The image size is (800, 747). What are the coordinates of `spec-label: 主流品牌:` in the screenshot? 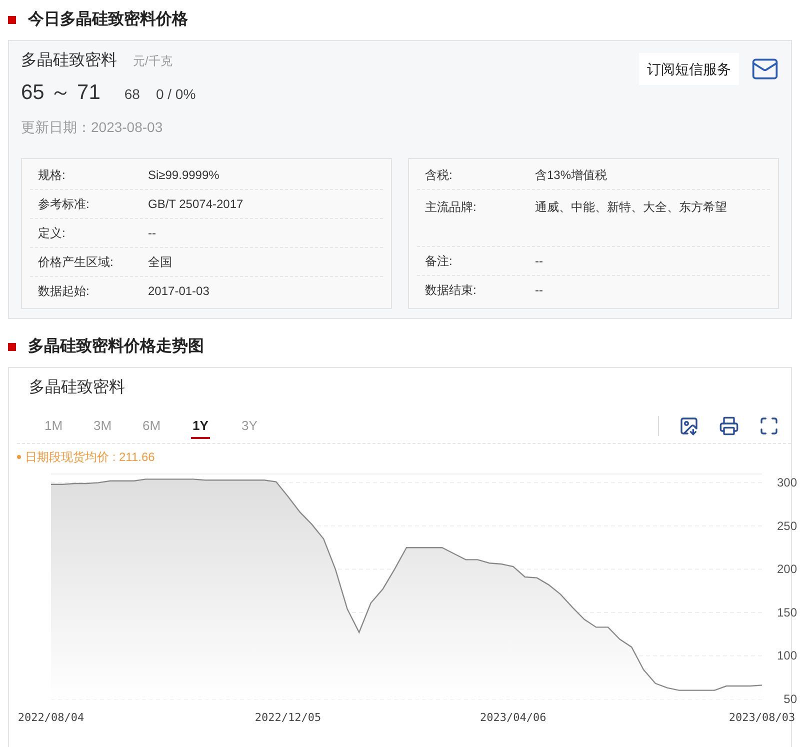 It's located at (451, 207).